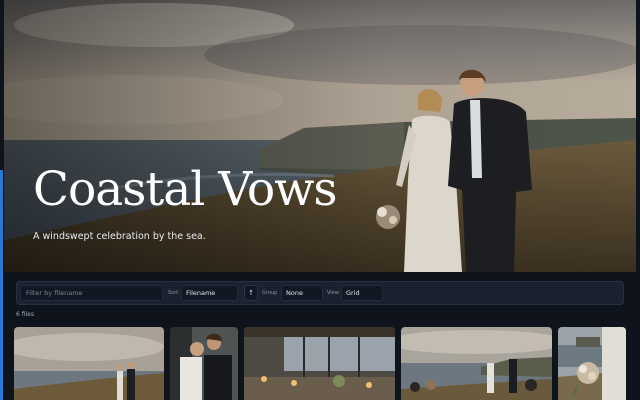  I want to click on hero-title: Coastal Vows, so click(185, 189).